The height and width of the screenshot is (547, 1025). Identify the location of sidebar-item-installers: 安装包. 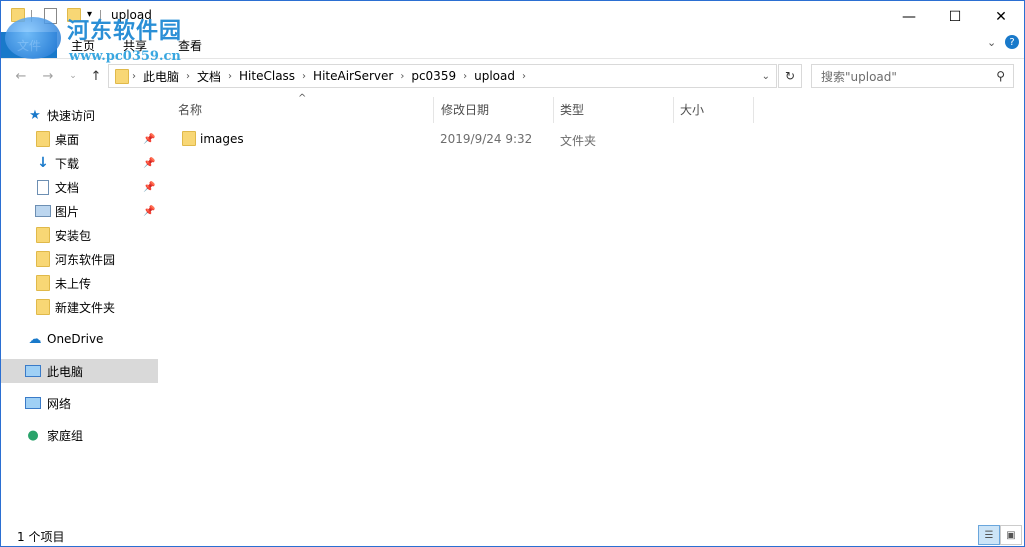
(79, 235).